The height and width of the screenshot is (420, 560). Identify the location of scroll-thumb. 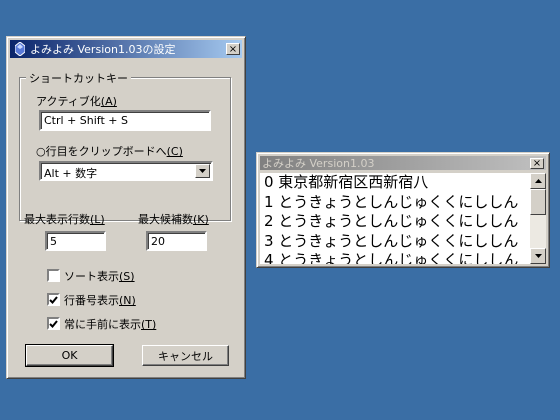
(538, 202).